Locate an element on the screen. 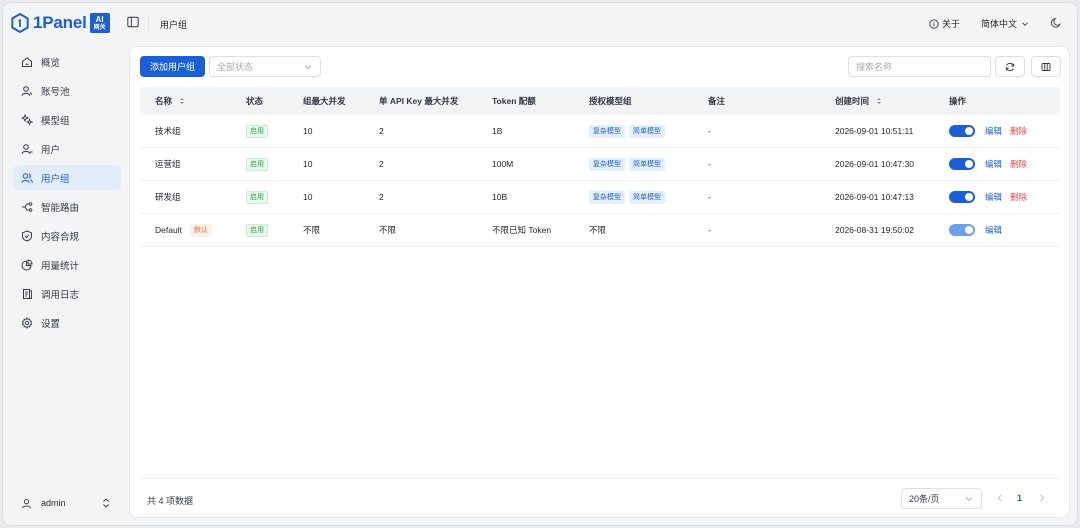 Image resolution: width=1080 pixels, height=528 pixels. sidebar-item-label: 概览 is located at coordinates (51, 63).